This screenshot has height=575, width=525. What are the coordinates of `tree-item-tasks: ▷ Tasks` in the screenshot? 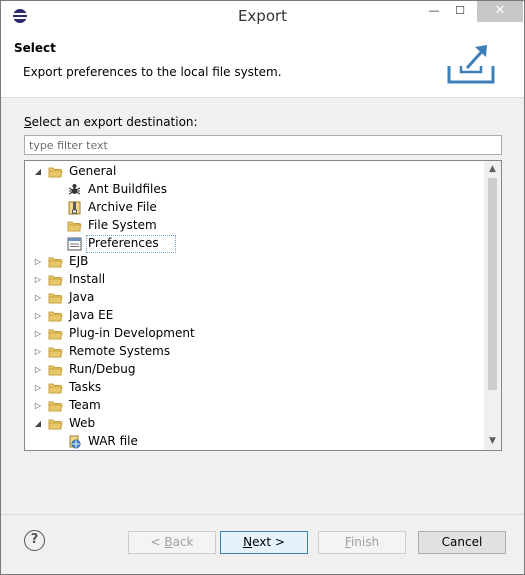 It's located at (255, 388).